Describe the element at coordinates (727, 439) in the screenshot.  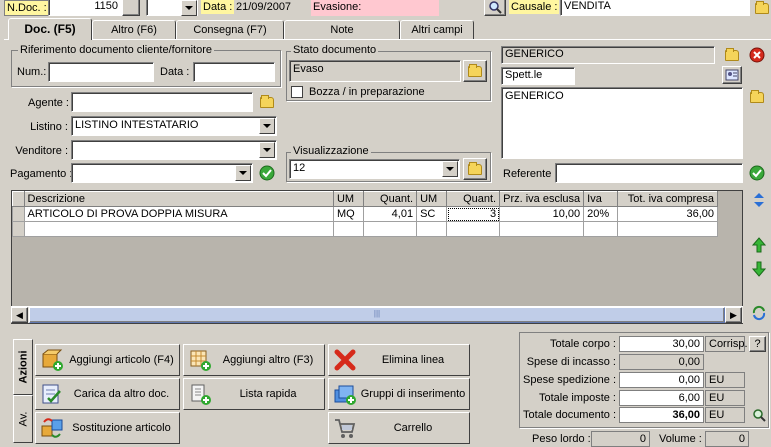
I see `volume-value: 0` at that location.